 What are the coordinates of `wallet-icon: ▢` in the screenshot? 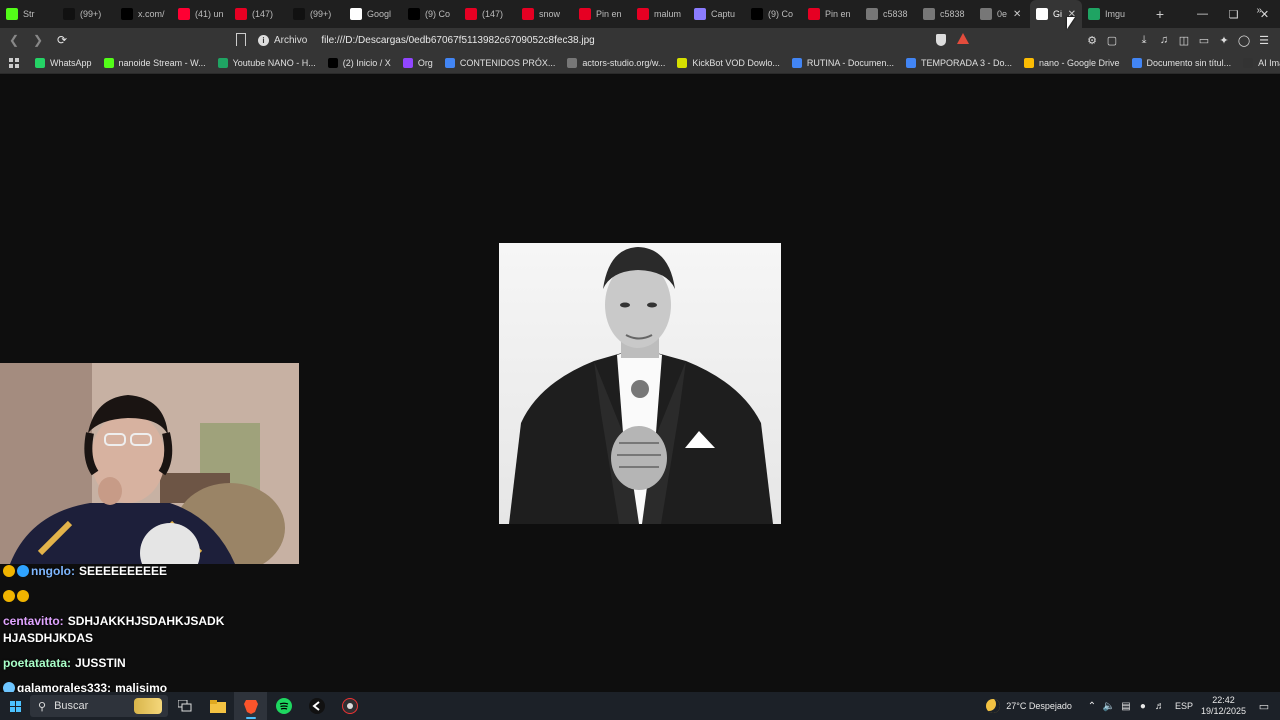 It's located at (1112, 40).